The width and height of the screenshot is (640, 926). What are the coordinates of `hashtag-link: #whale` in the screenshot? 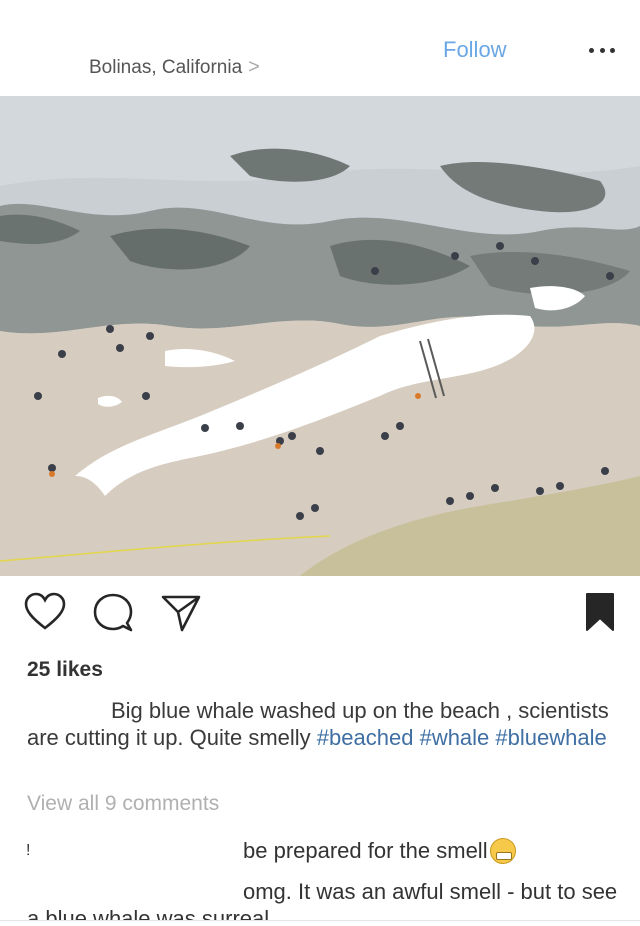 It's located at (455, 737).